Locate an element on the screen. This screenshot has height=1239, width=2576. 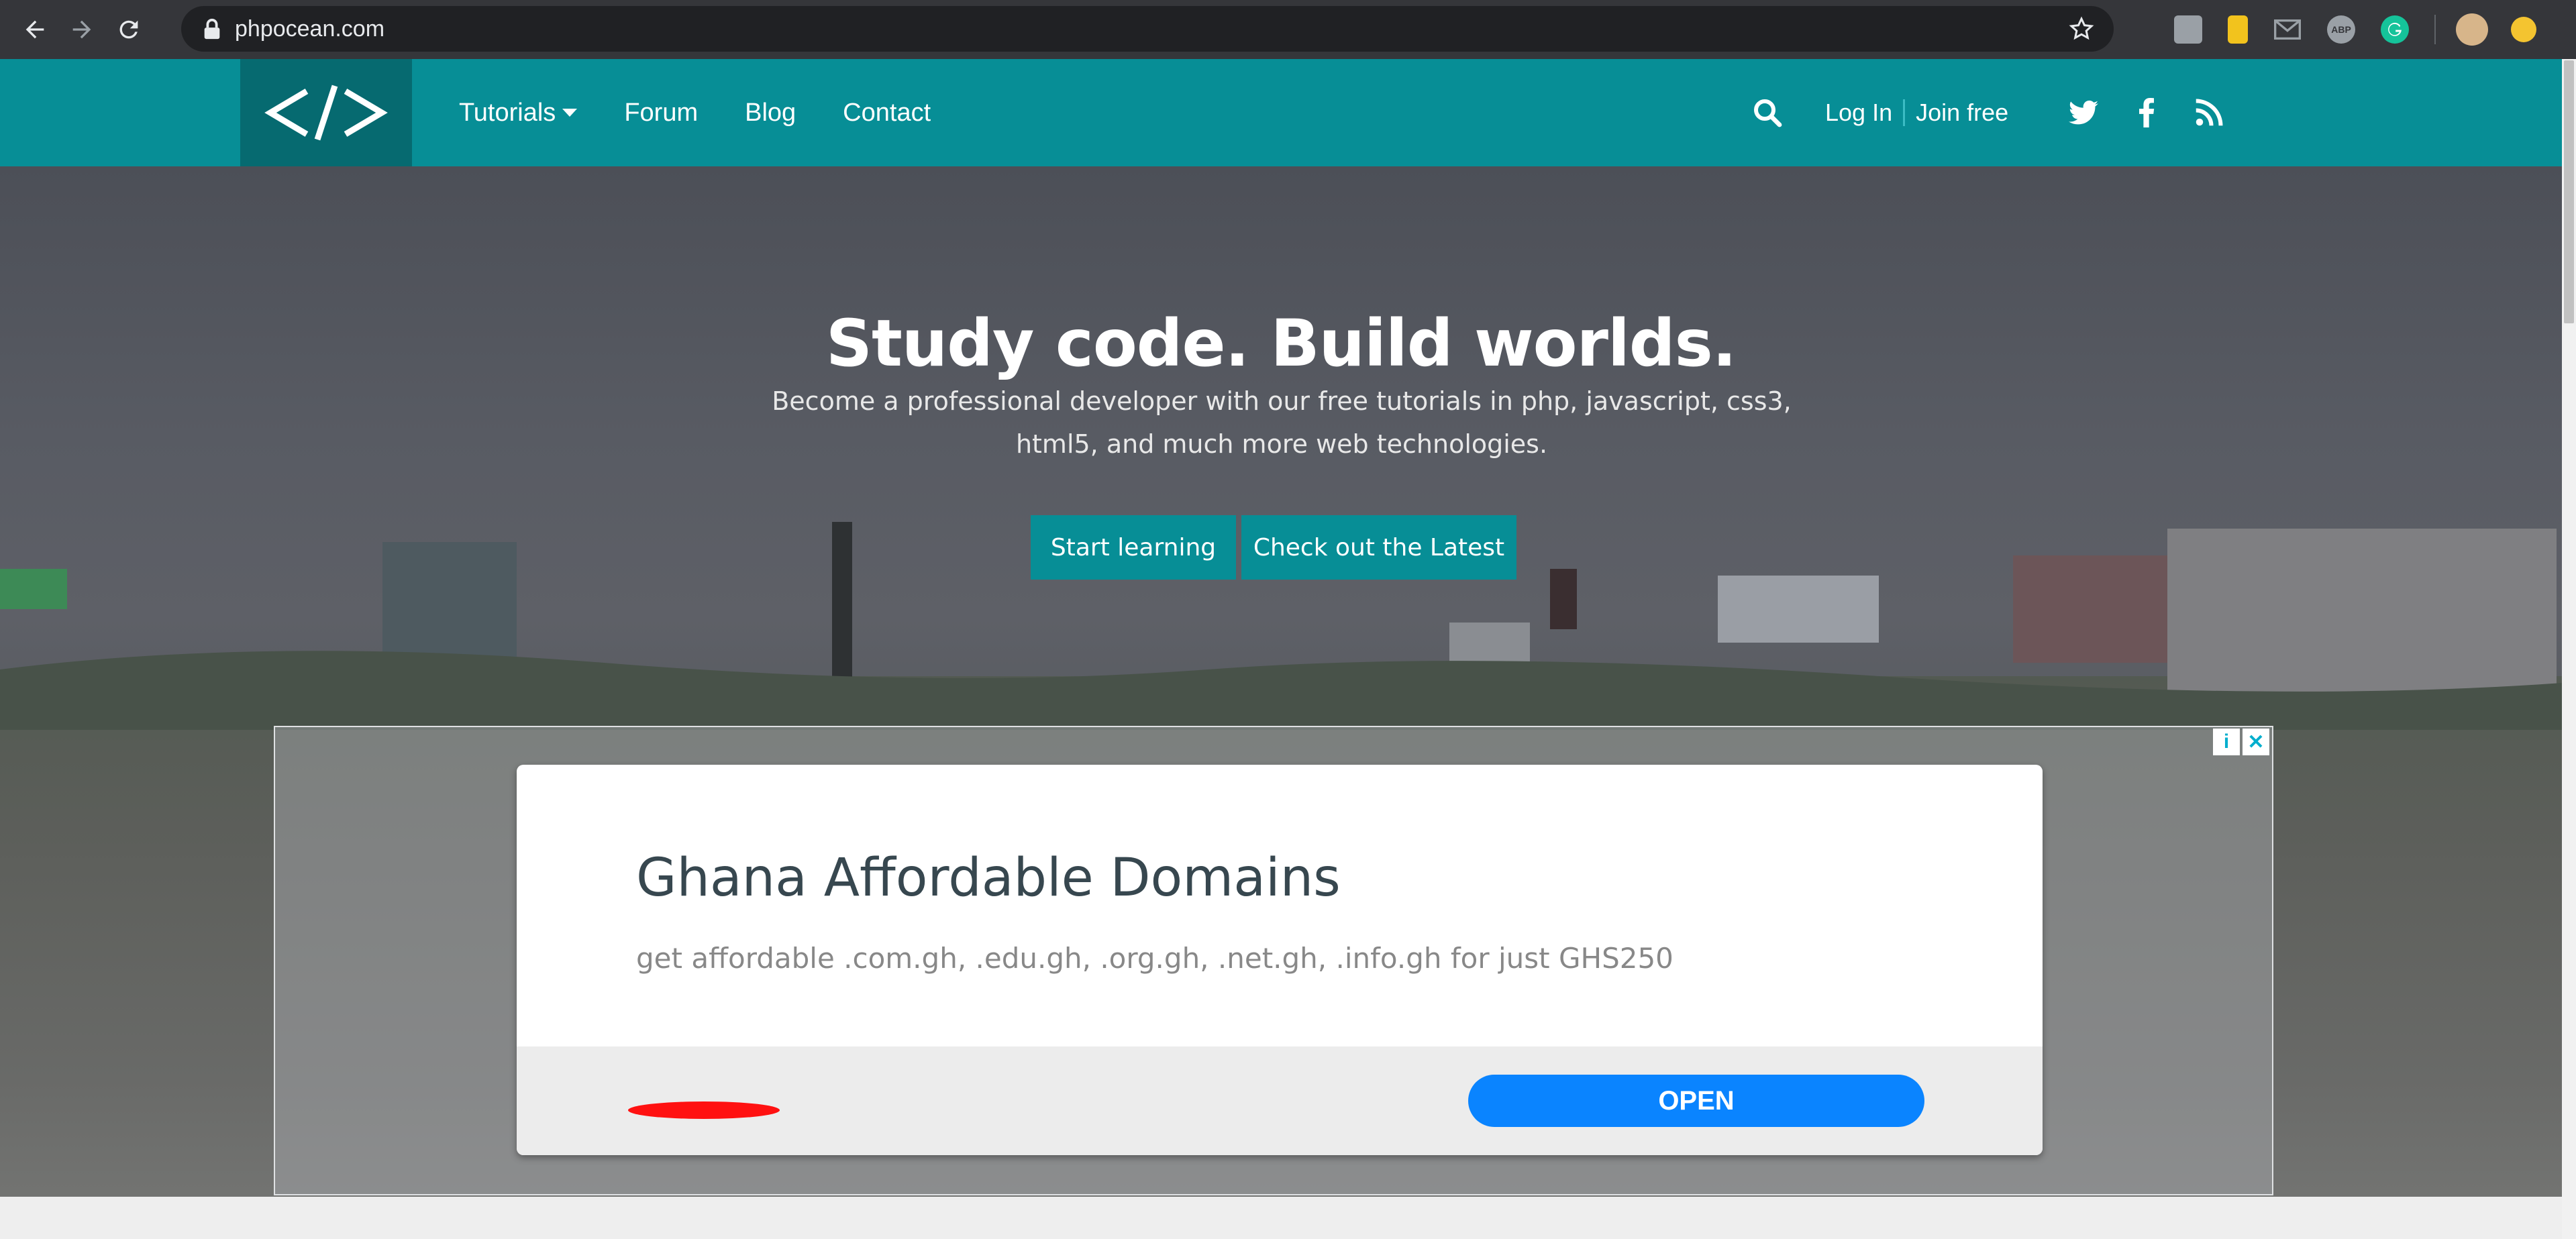
ad-footer: OPEN is located at coordinates (1280, 1100).